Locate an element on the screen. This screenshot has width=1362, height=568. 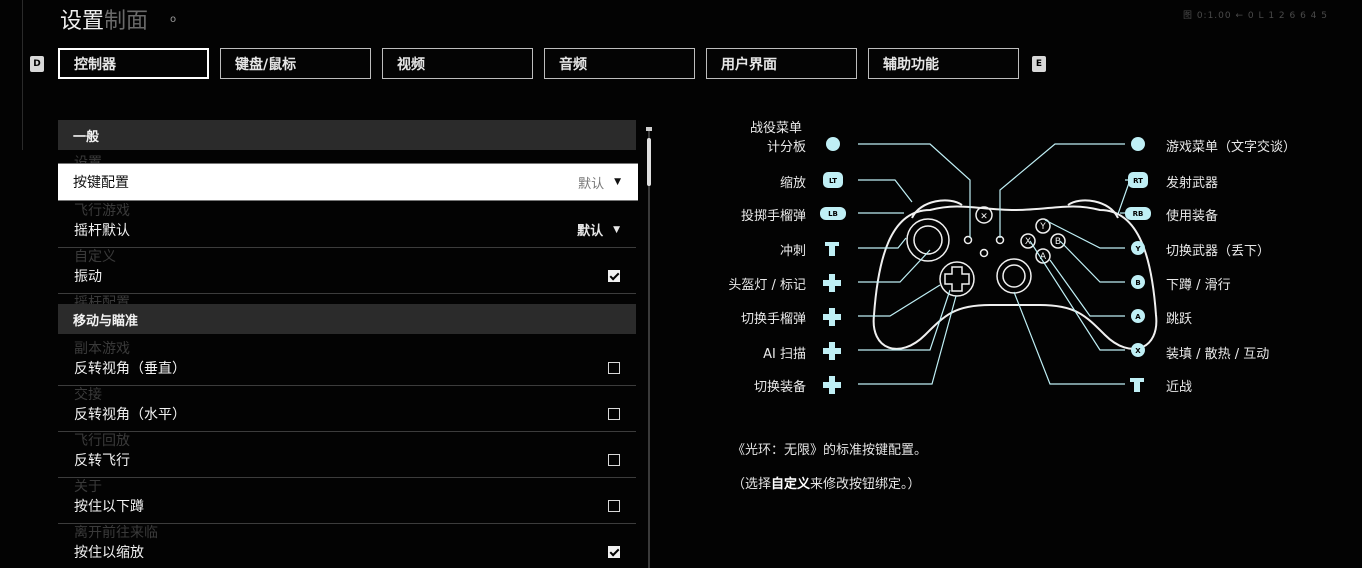
tab-keyboard-mouse: 键盘/鼠标 is located at coordinates (295, 63).